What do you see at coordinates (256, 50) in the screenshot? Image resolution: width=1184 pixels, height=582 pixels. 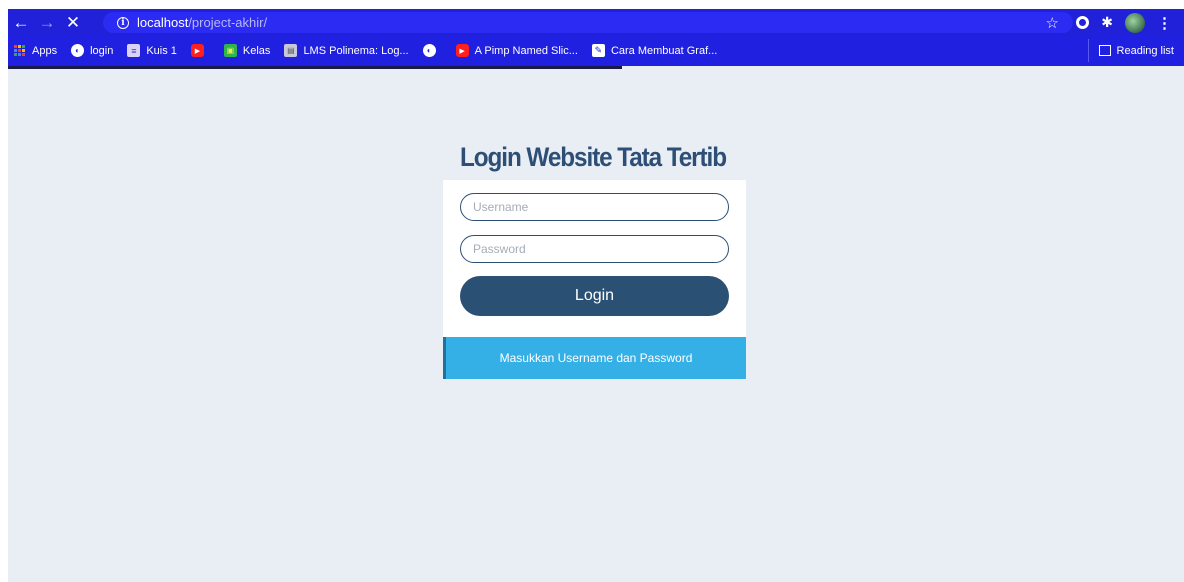 I see `bookmark-label: Kelas` at bounding box center [256, 50].